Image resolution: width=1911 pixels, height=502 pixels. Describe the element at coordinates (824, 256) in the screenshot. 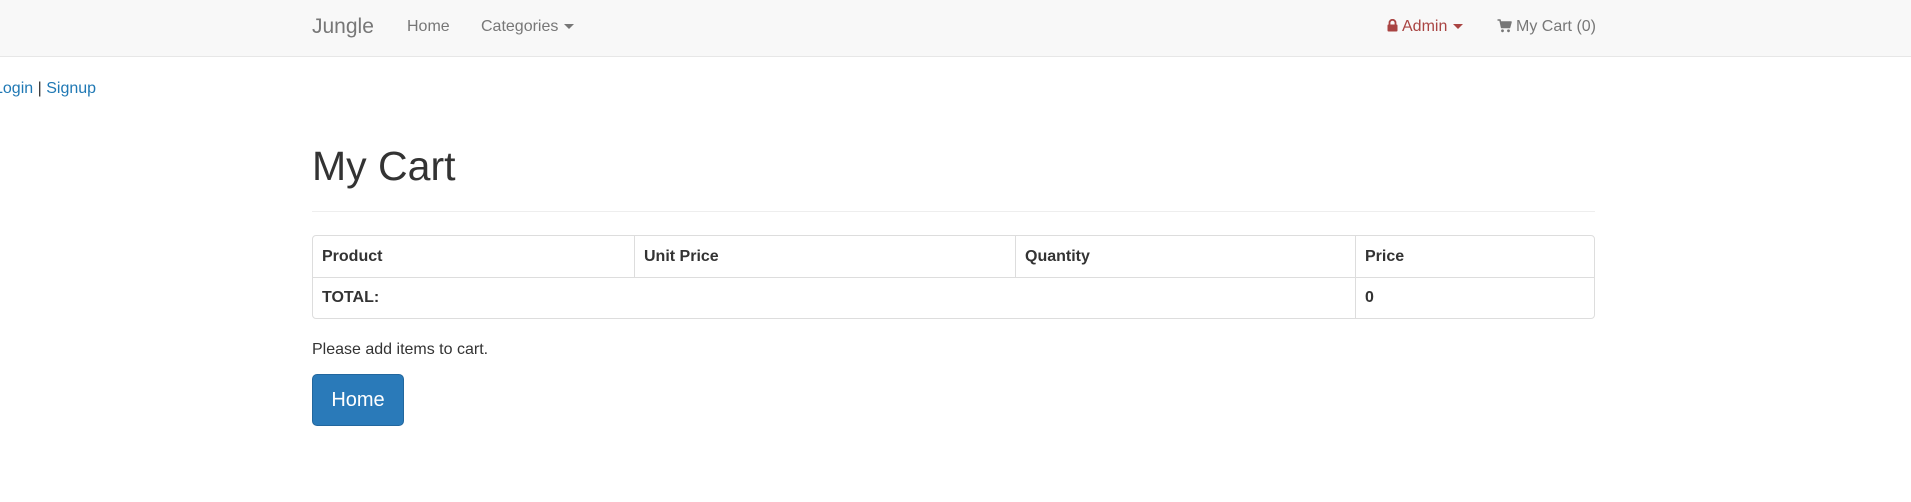

I see `header-unit-price: Unit Price` at that location.